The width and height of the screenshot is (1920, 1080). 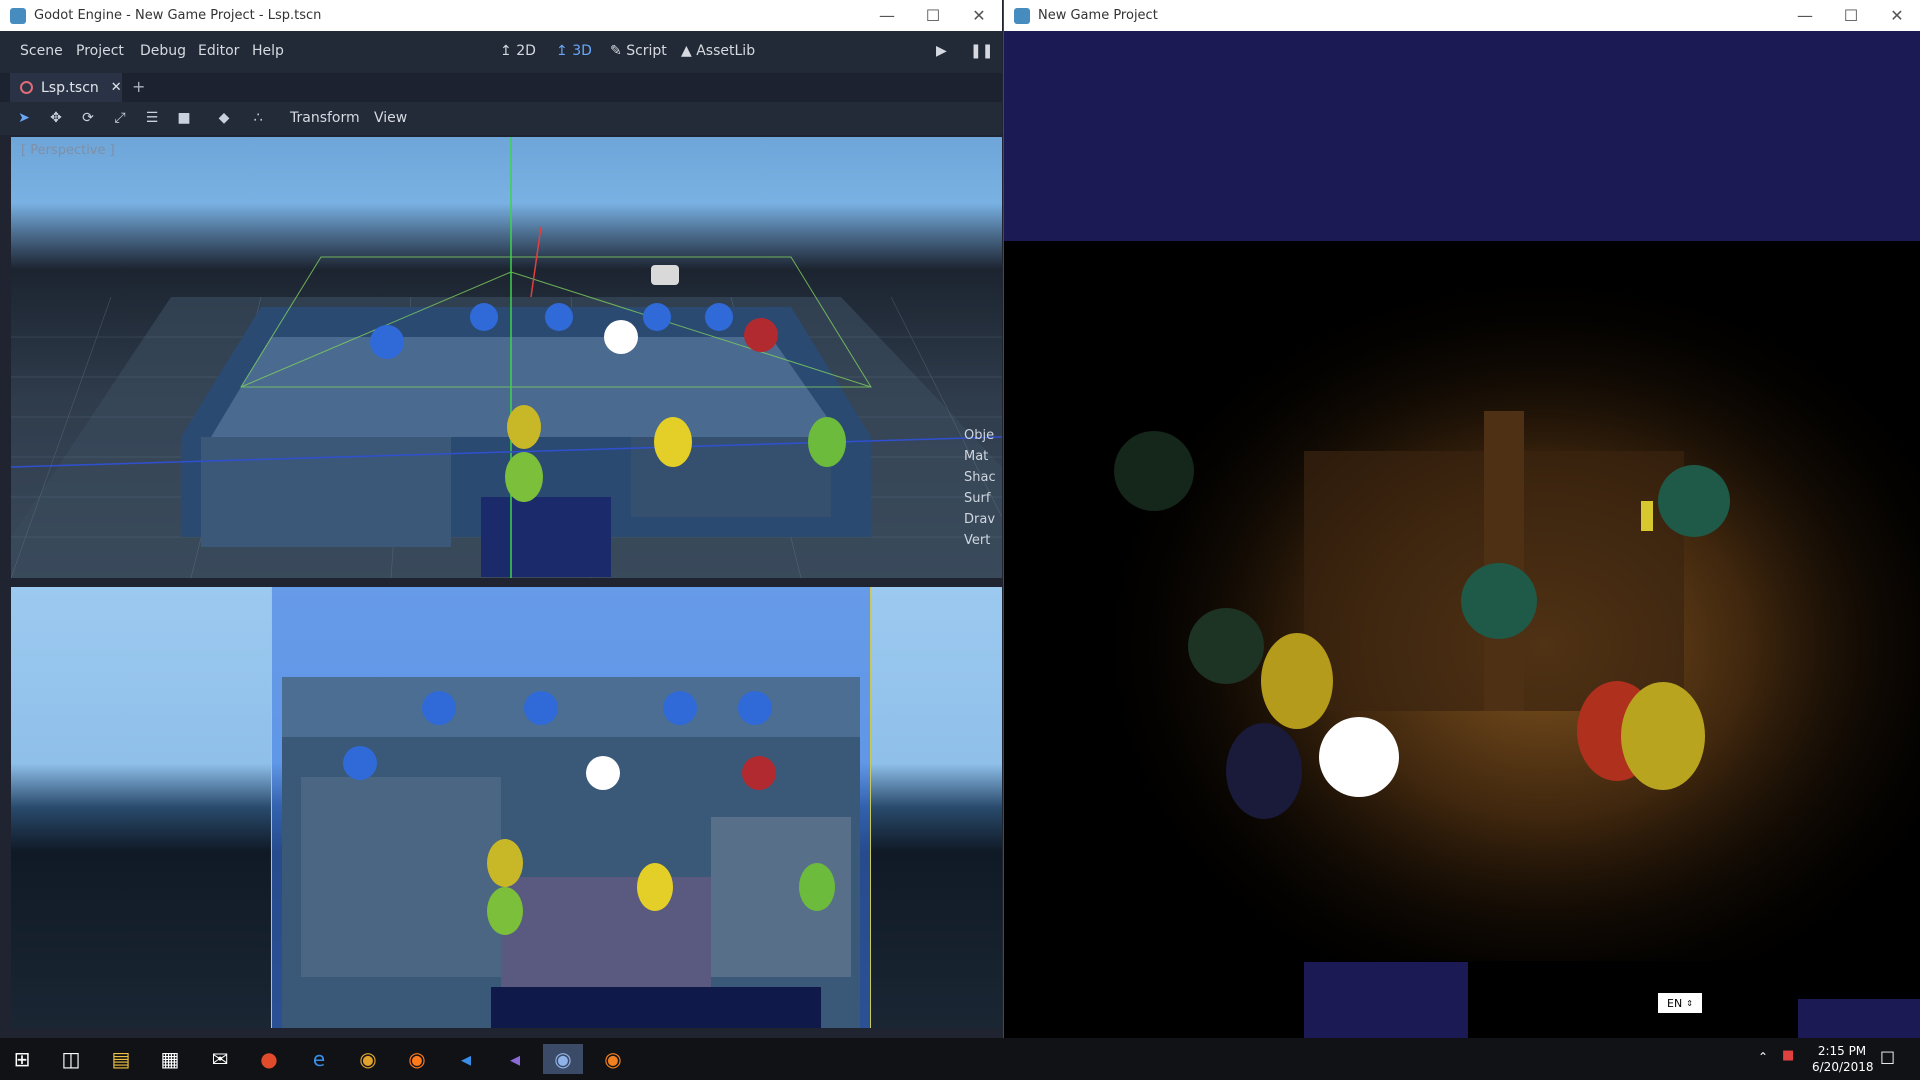 I want to click on script-icon: ✎, so click(x=616, y=51).